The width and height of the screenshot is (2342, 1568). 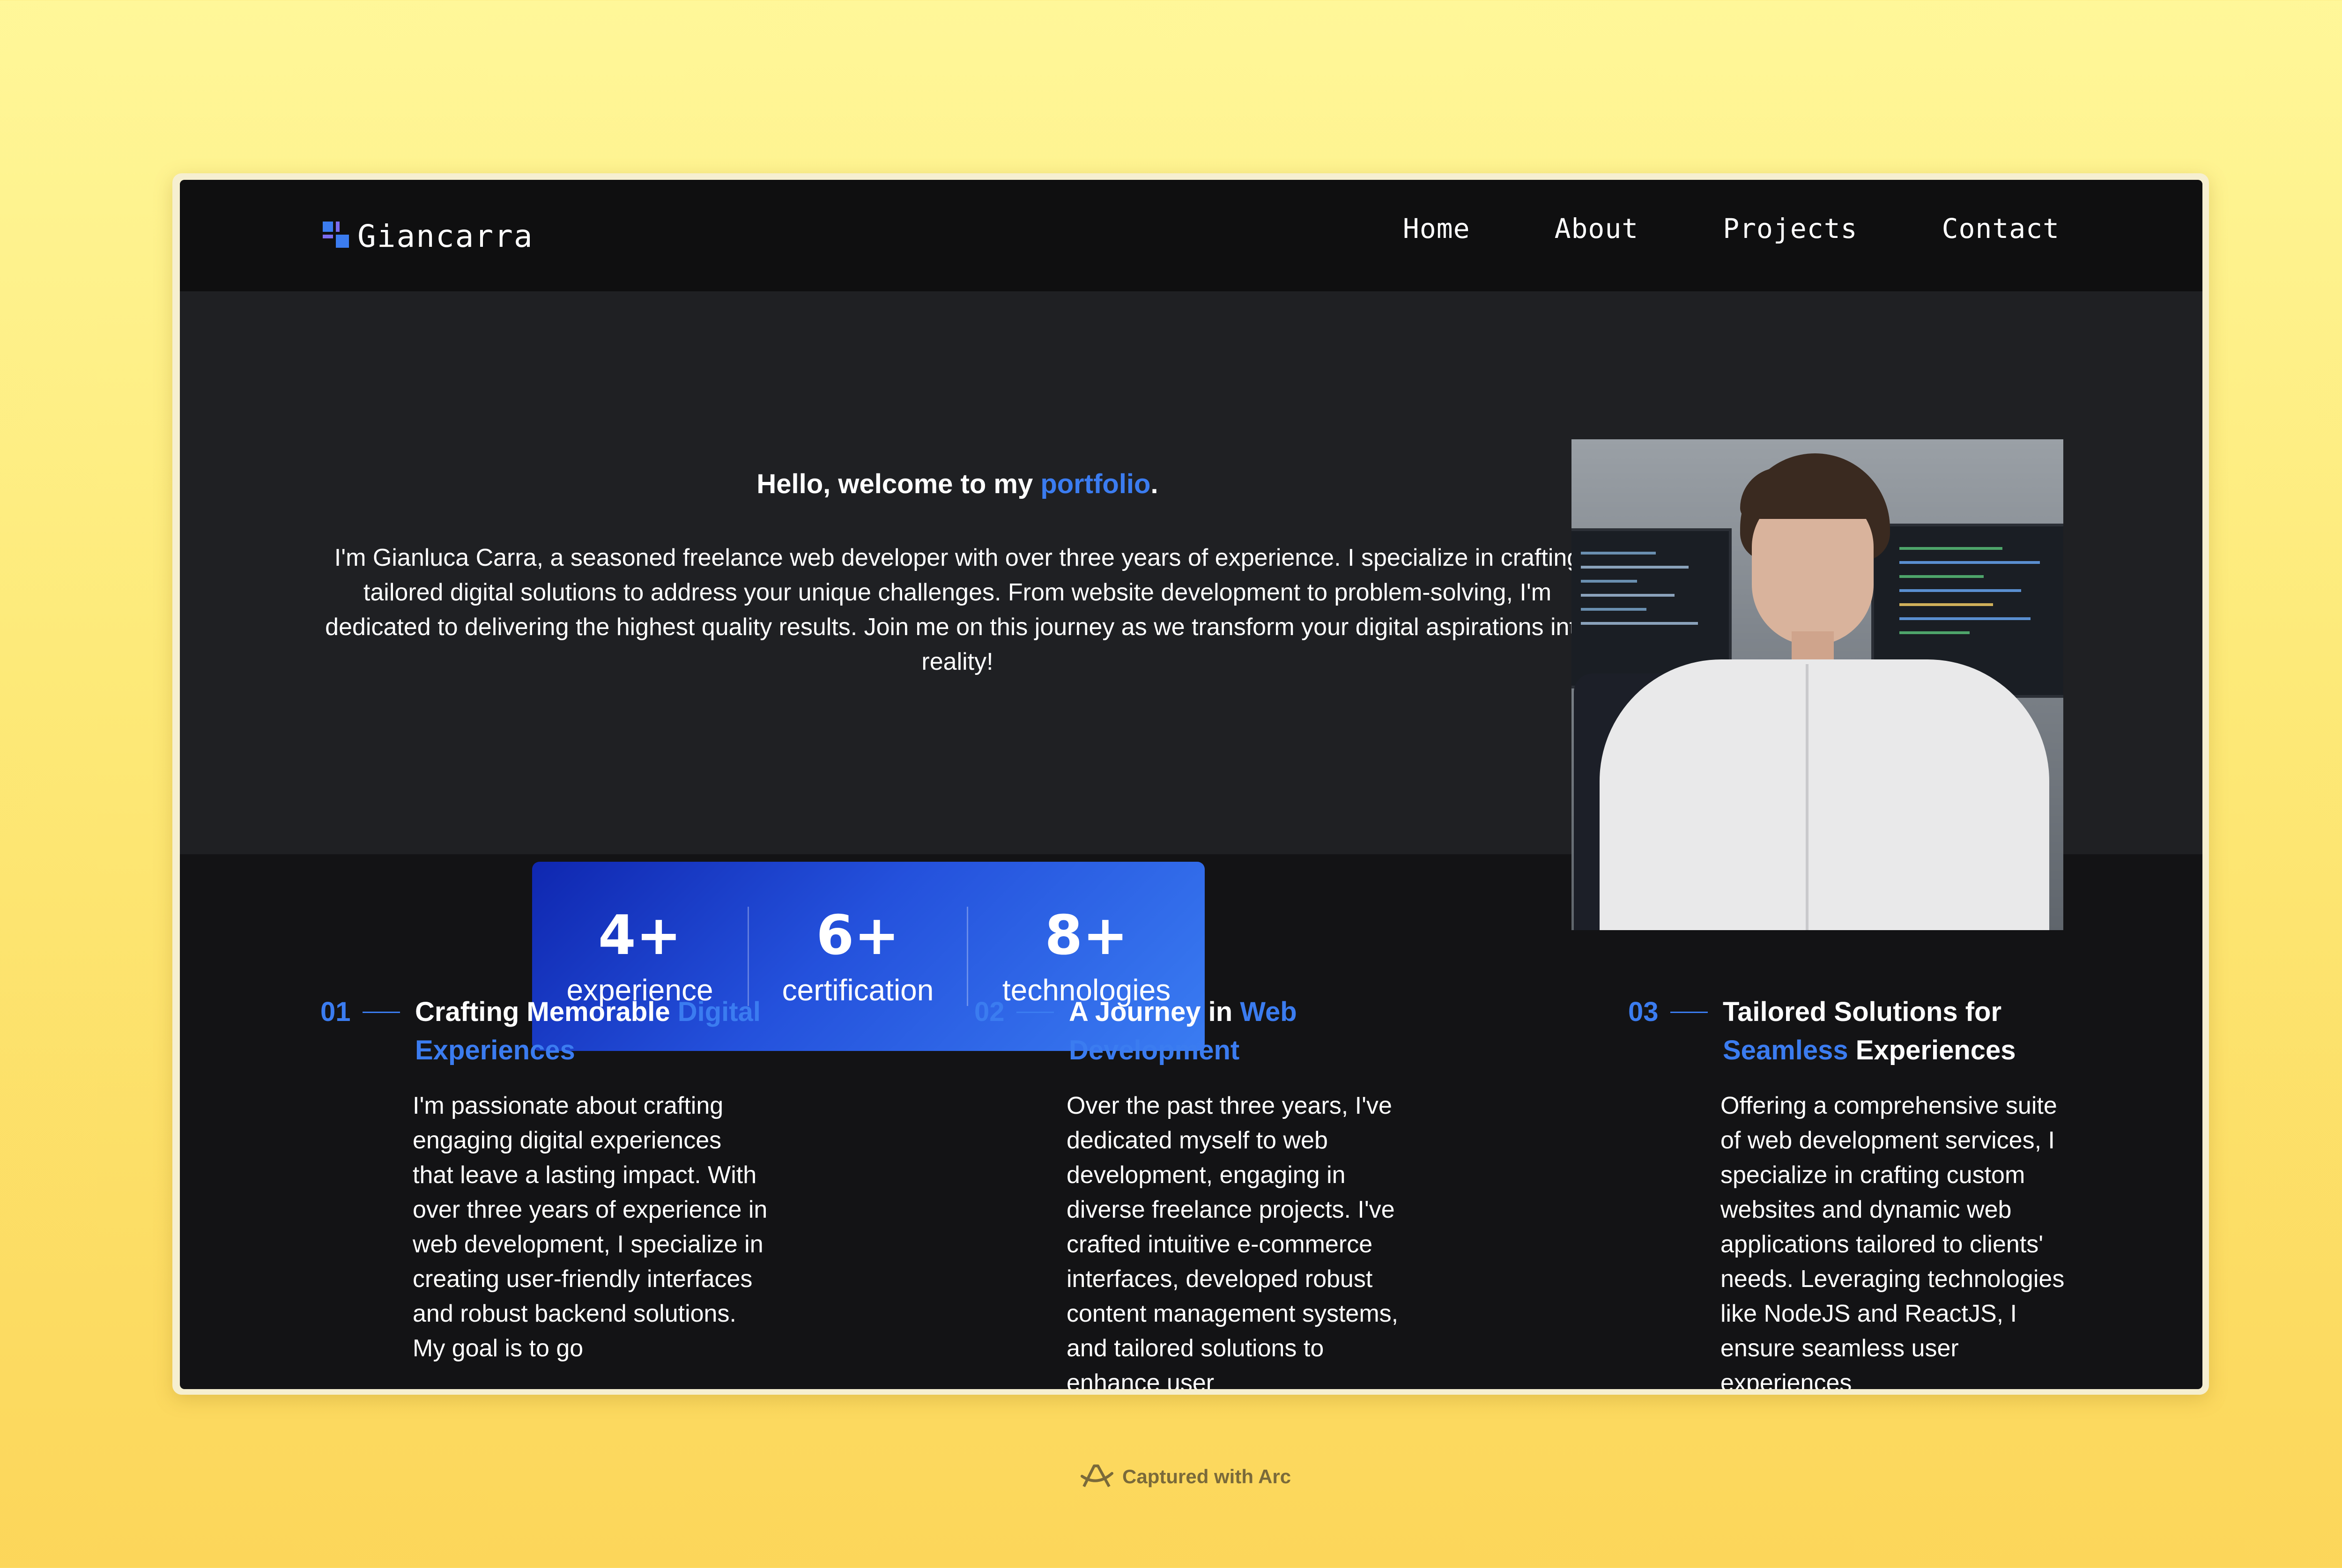 I want to click on feature-number: 02, so click(x=989, y=1012).